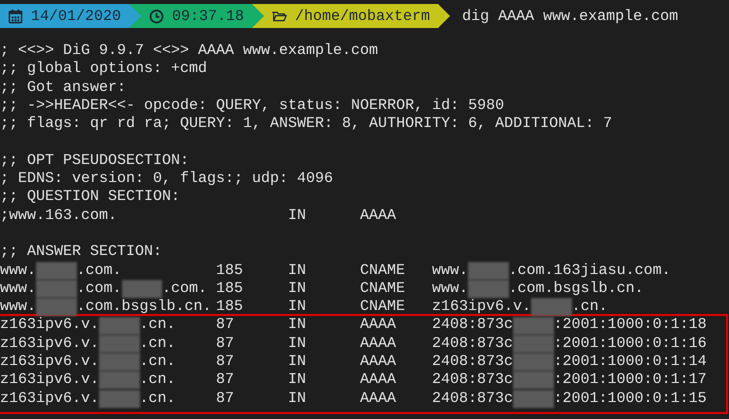 The width and height of the screenshot is (729, 419). What do you see at coordinates (144, 307) in the screenshot?
I see `record-name: .com.bsgslb.cn.` at bounding box center [144, 307].